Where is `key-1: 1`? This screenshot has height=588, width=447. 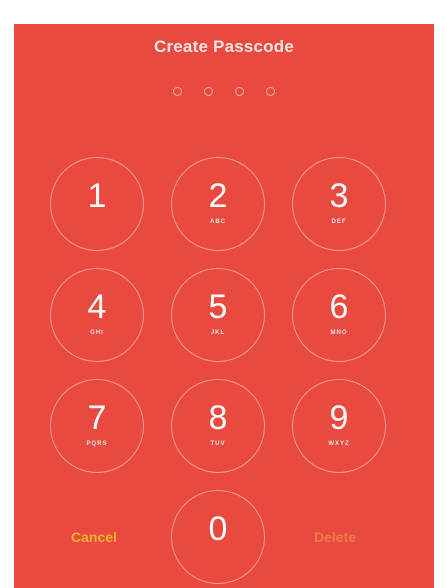 key-1: 1 is located at coordinates (97, 204).